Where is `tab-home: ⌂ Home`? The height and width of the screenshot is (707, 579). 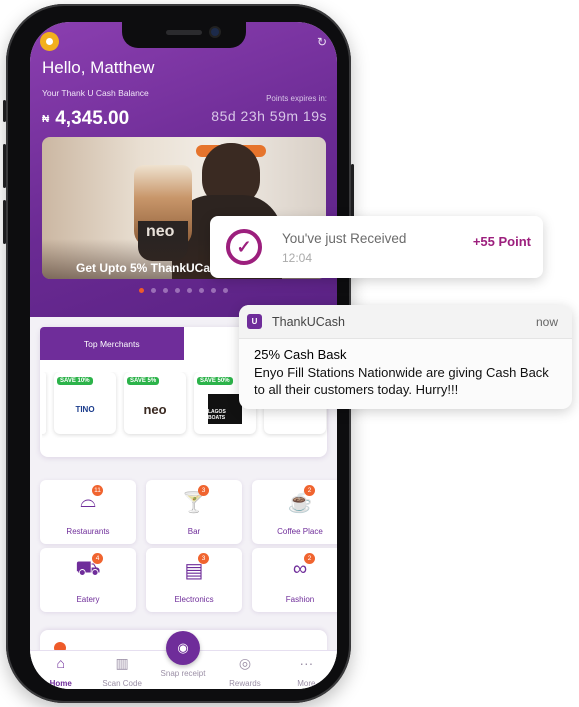 tab-home: ⌂ Home is located at coordinates (60, 670).